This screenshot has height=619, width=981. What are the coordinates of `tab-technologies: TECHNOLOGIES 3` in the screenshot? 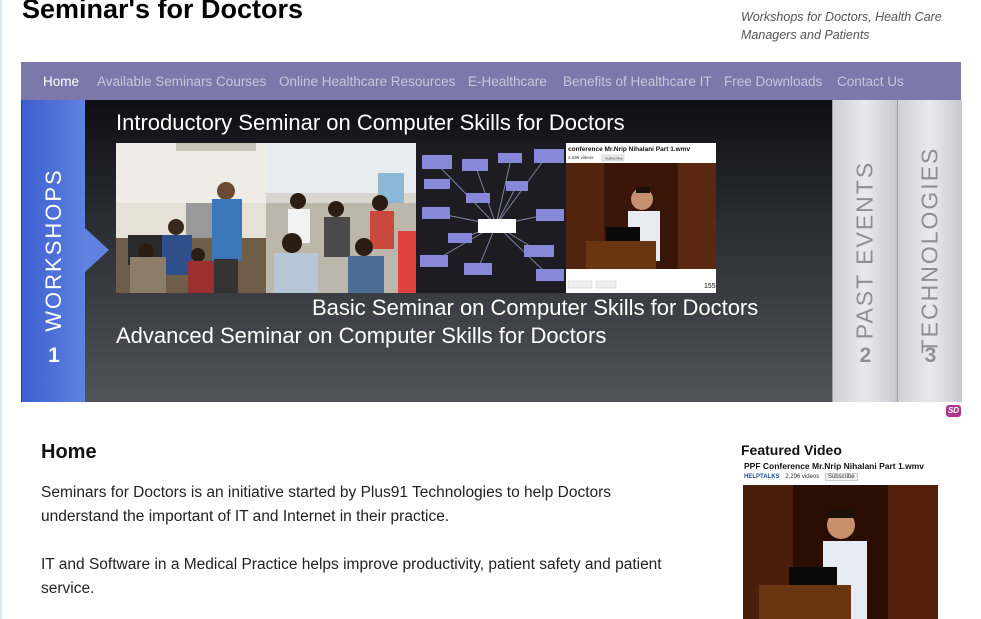 It's located at (929, 251).